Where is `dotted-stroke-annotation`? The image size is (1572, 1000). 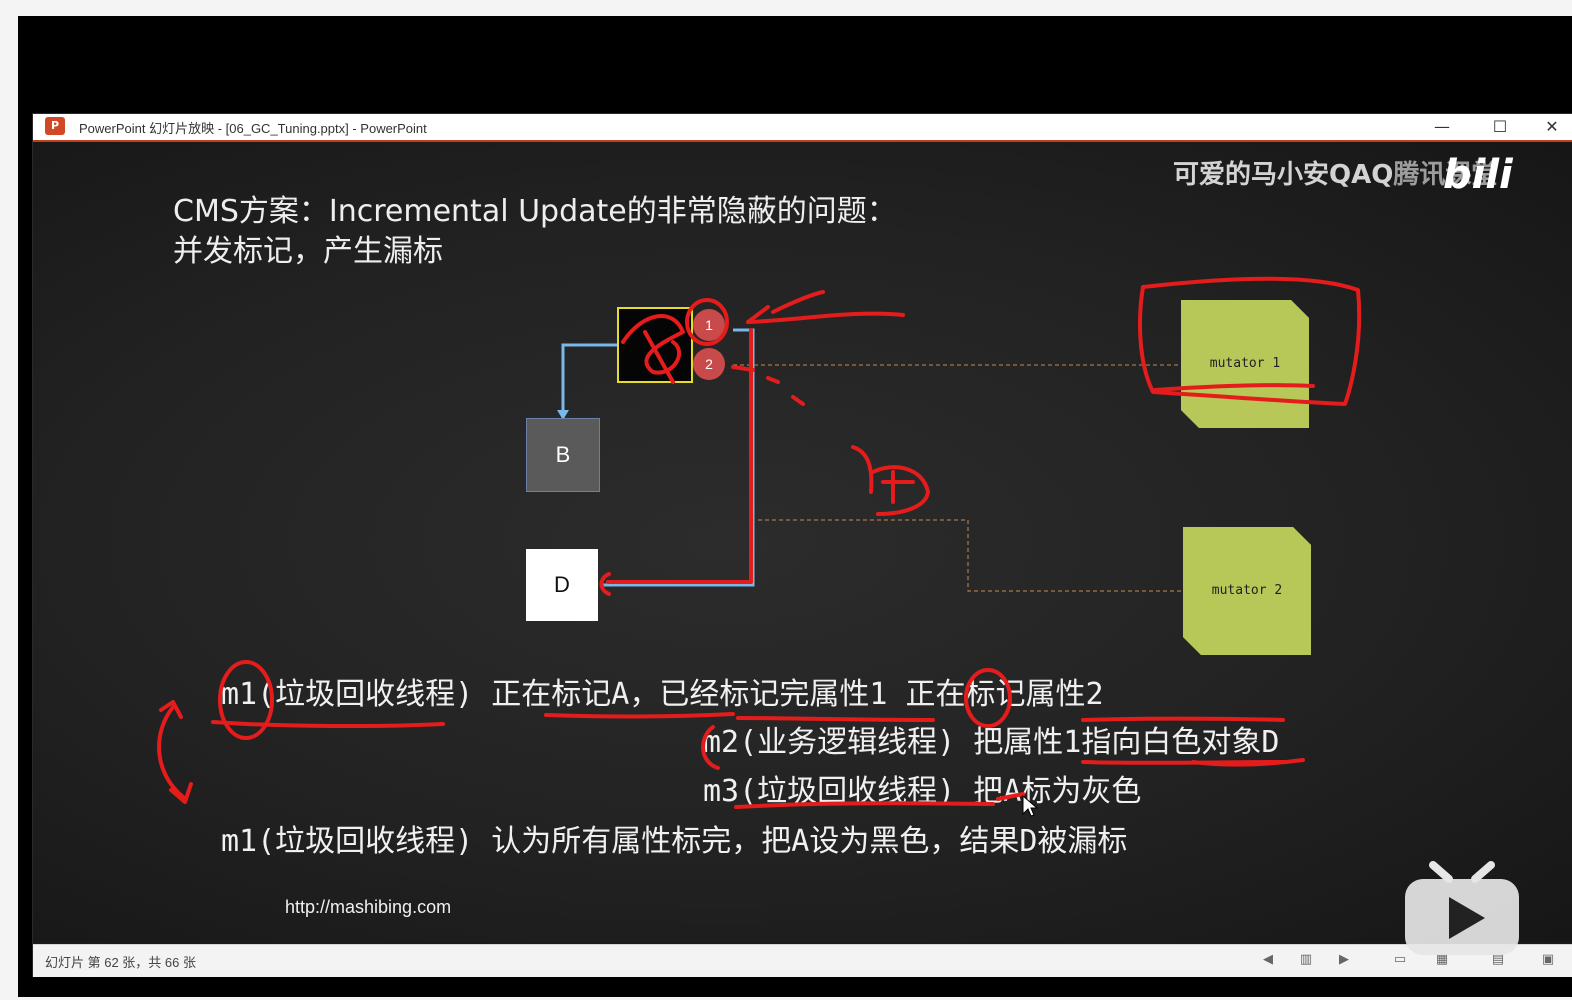 dotted-stroke-annotation is located at coordinates (768, 385).